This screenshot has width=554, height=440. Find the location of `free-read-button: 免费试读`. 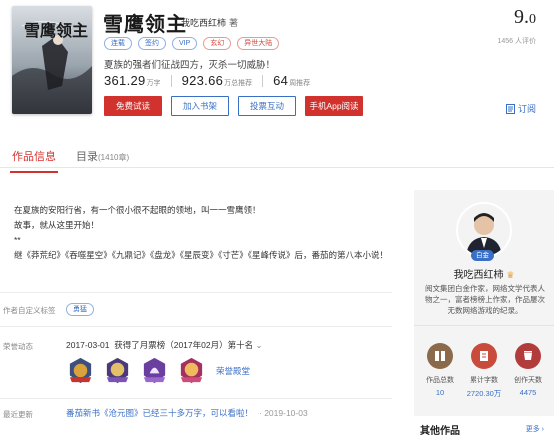

free-read-button: 免费试读 is located at coordinates (133, 106).